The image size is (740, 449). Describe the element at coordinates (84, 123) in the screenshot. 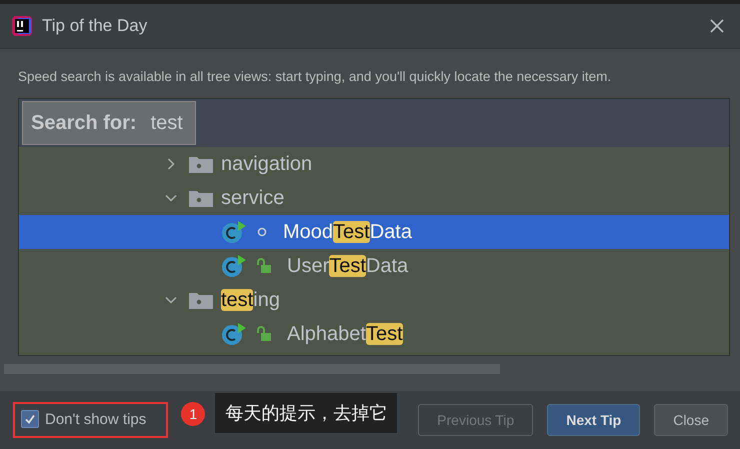

I see `search-label: Search for:` at that location.